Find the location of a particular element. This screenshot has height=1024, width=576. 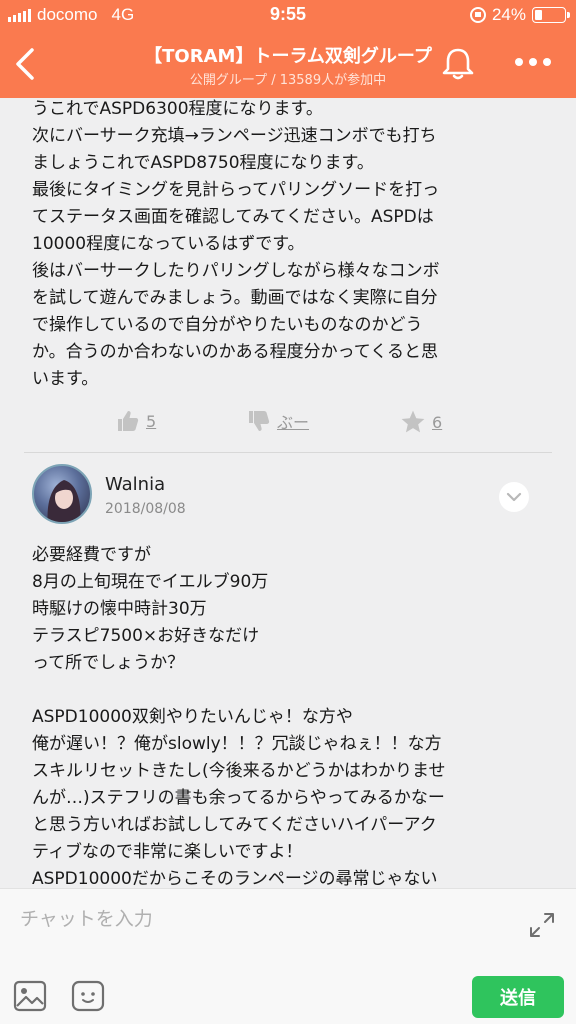

chevron-down-icon is located at coordinates (514, 497).